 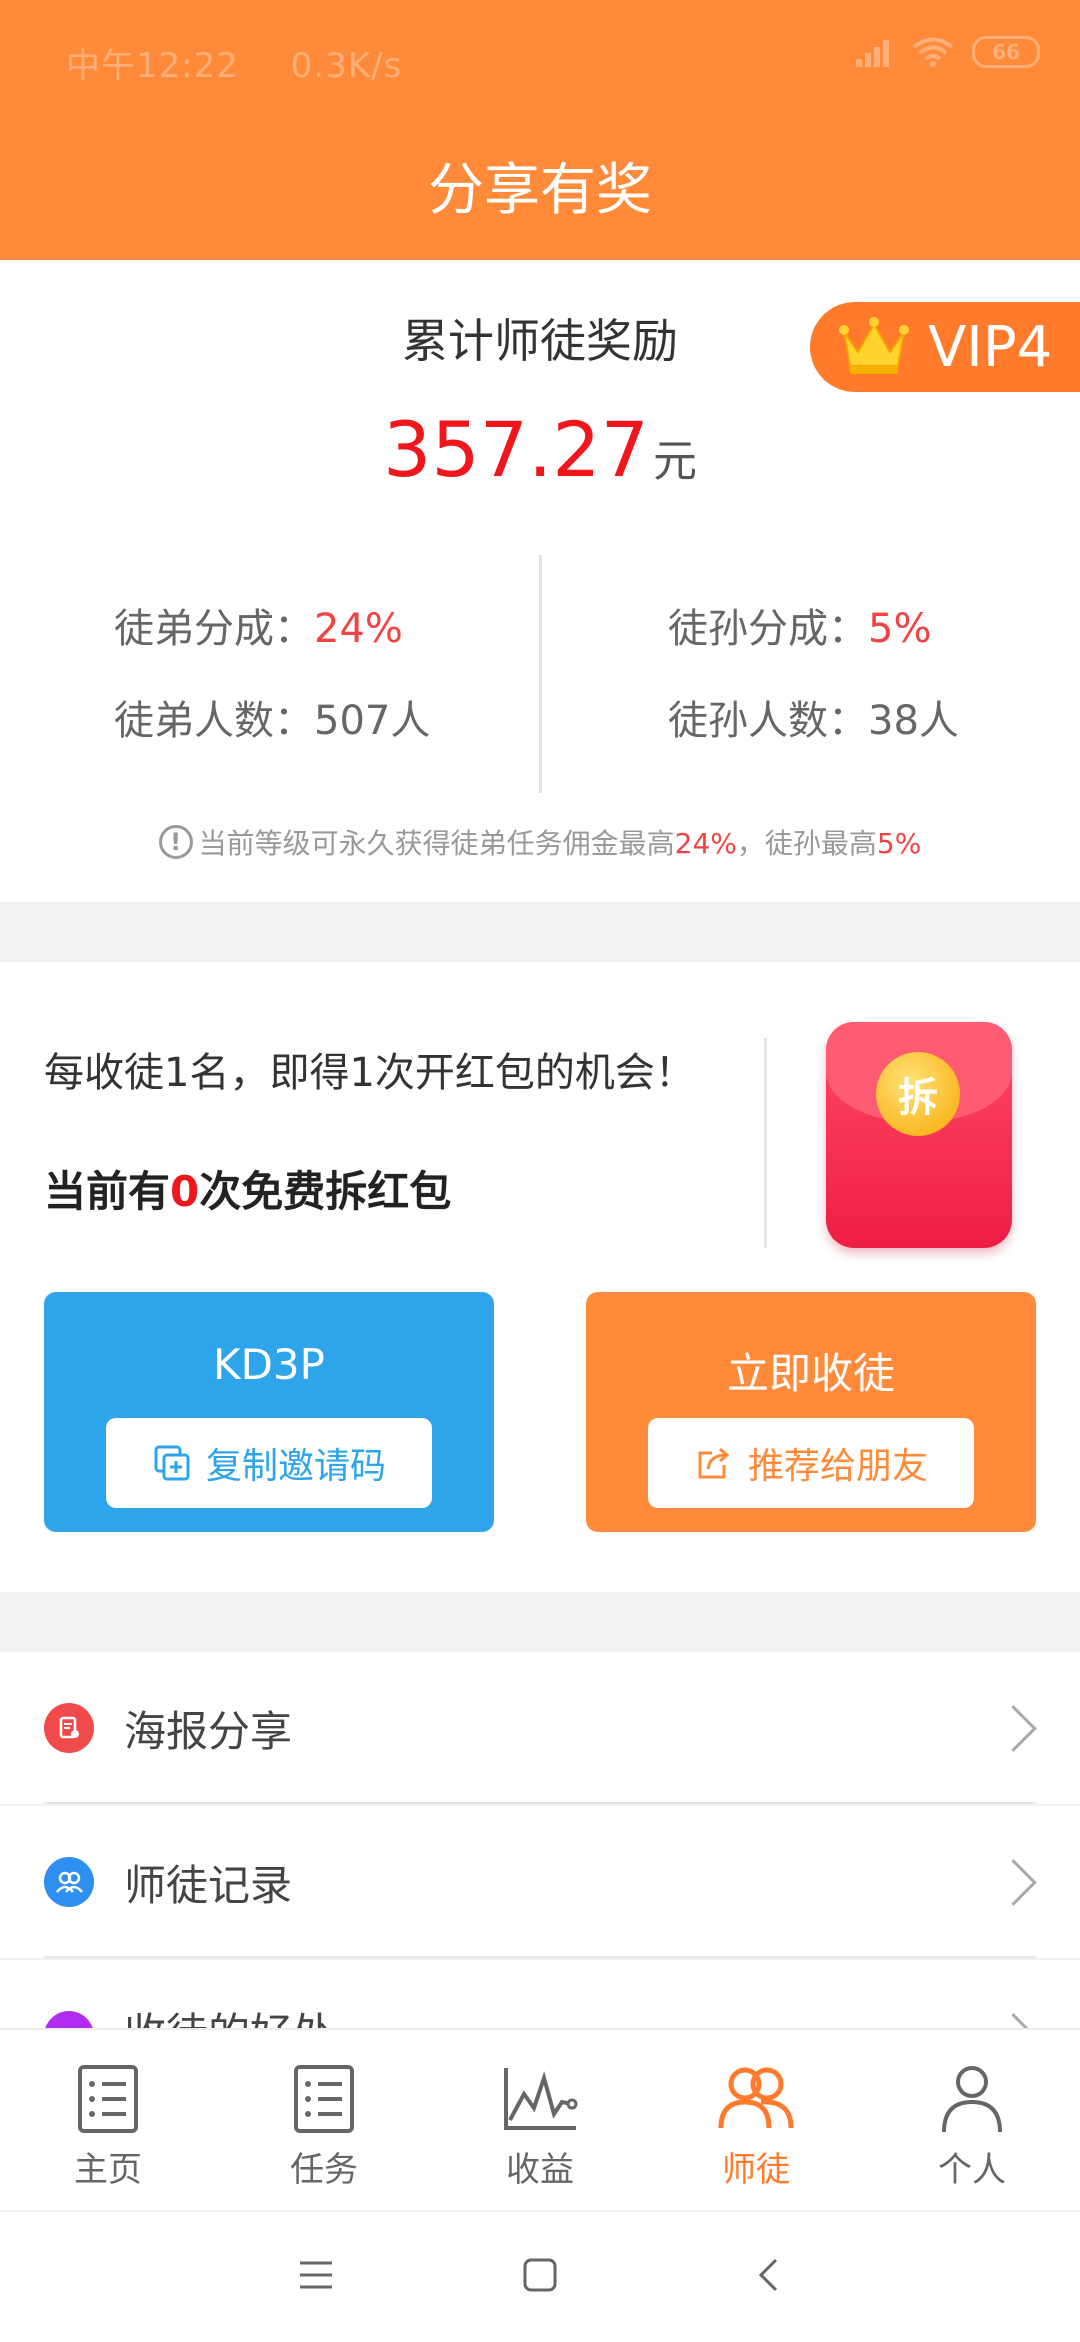 I want to click on menu-label-recruit-benefits: 收徒的好处, so click(x=229, y=2014).